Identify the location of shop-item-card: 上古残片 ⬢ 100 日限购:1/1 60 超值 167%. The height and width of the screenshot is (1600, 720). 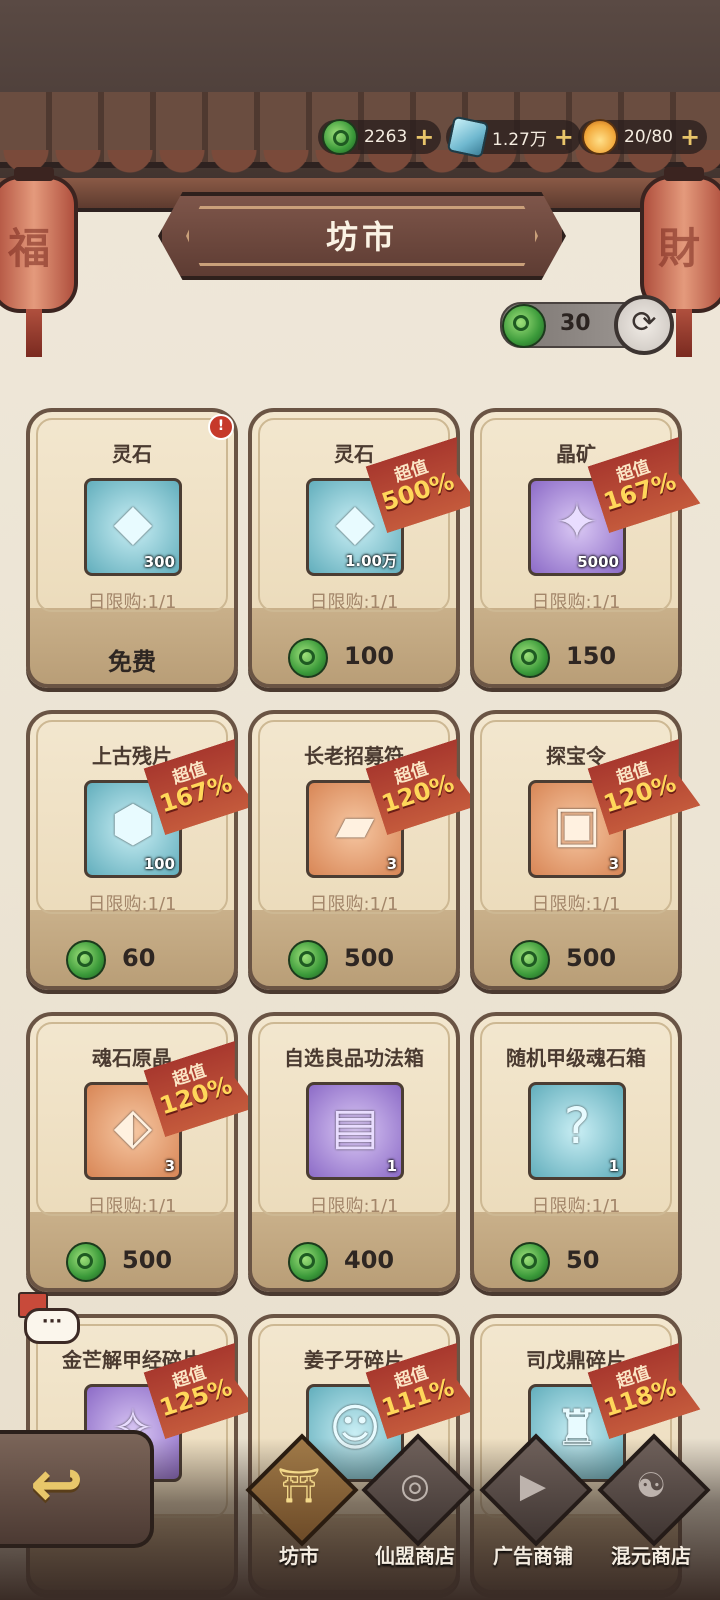
(132, 850).